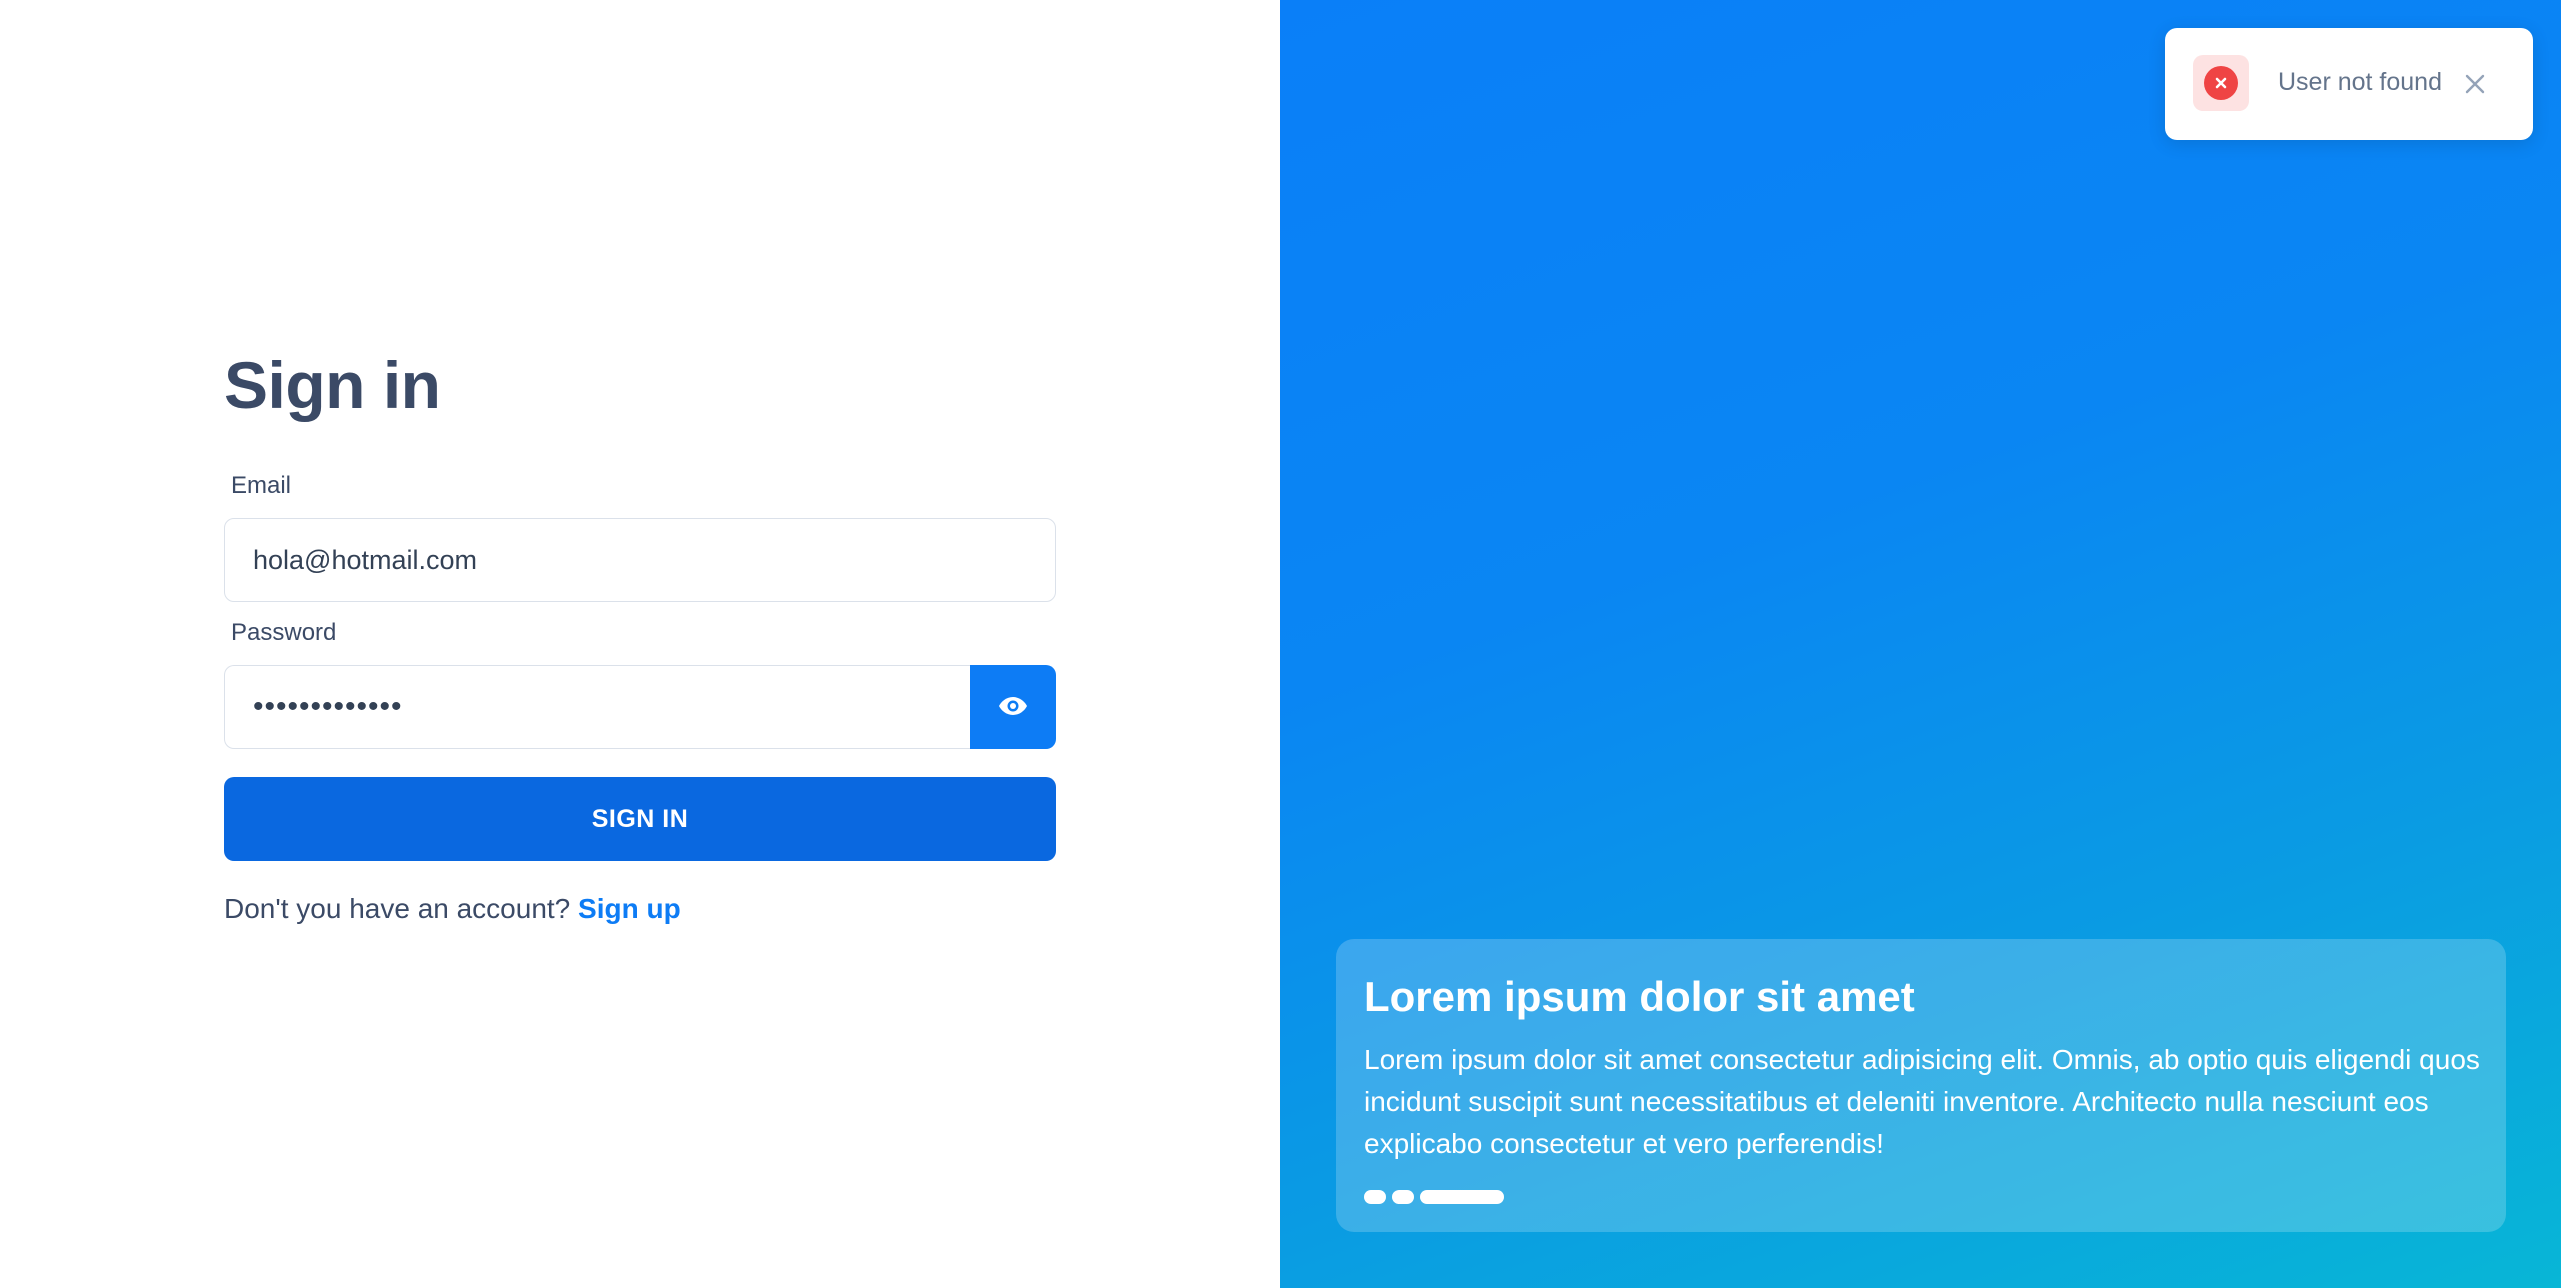 The image size is (2561, 1288). Describe the element at coordinates (1462, 1197) in the screenshot. I see `carousel-dot-3-active` at that location.